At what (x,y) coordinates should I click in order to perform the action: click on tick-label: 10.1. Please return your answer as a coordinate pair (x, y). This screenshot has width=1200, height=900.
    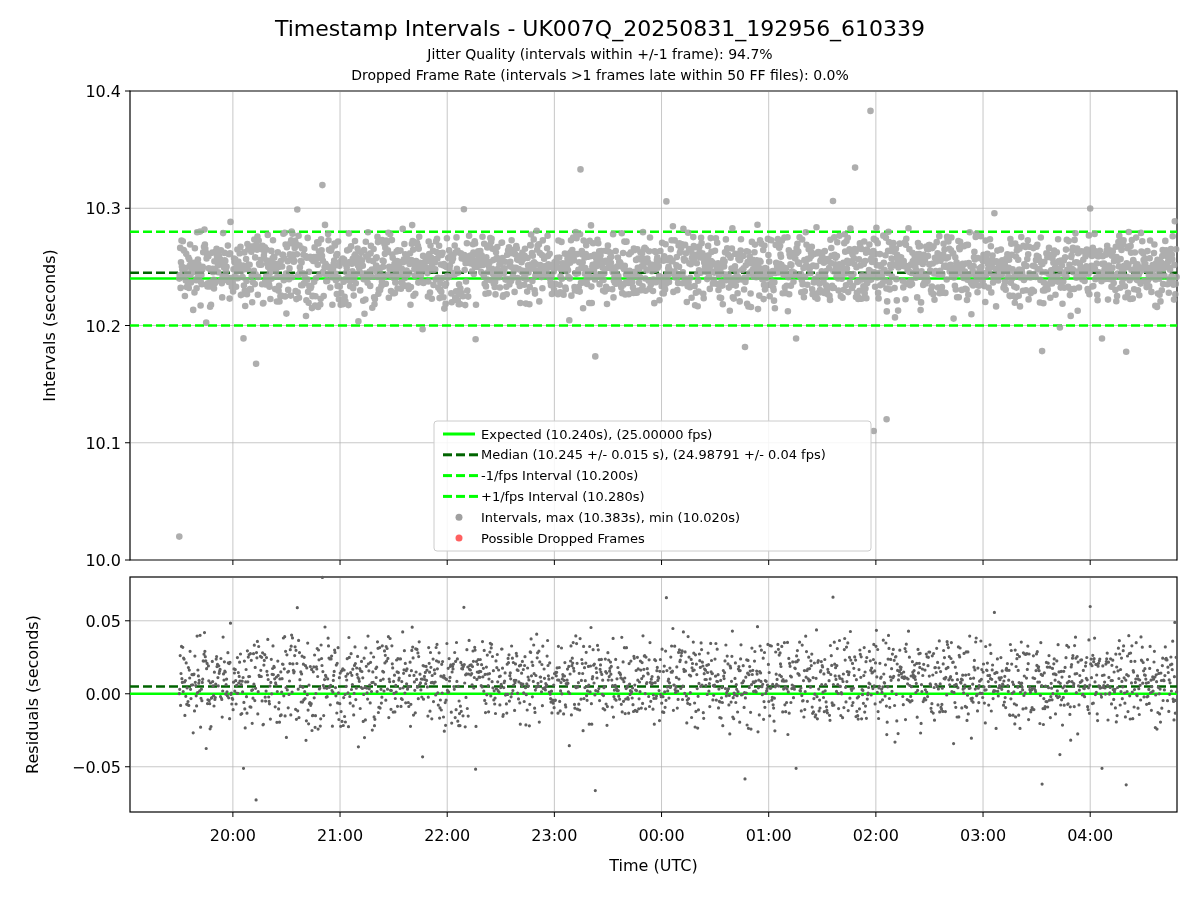
    Looking at the image, I should click on (103, 443).